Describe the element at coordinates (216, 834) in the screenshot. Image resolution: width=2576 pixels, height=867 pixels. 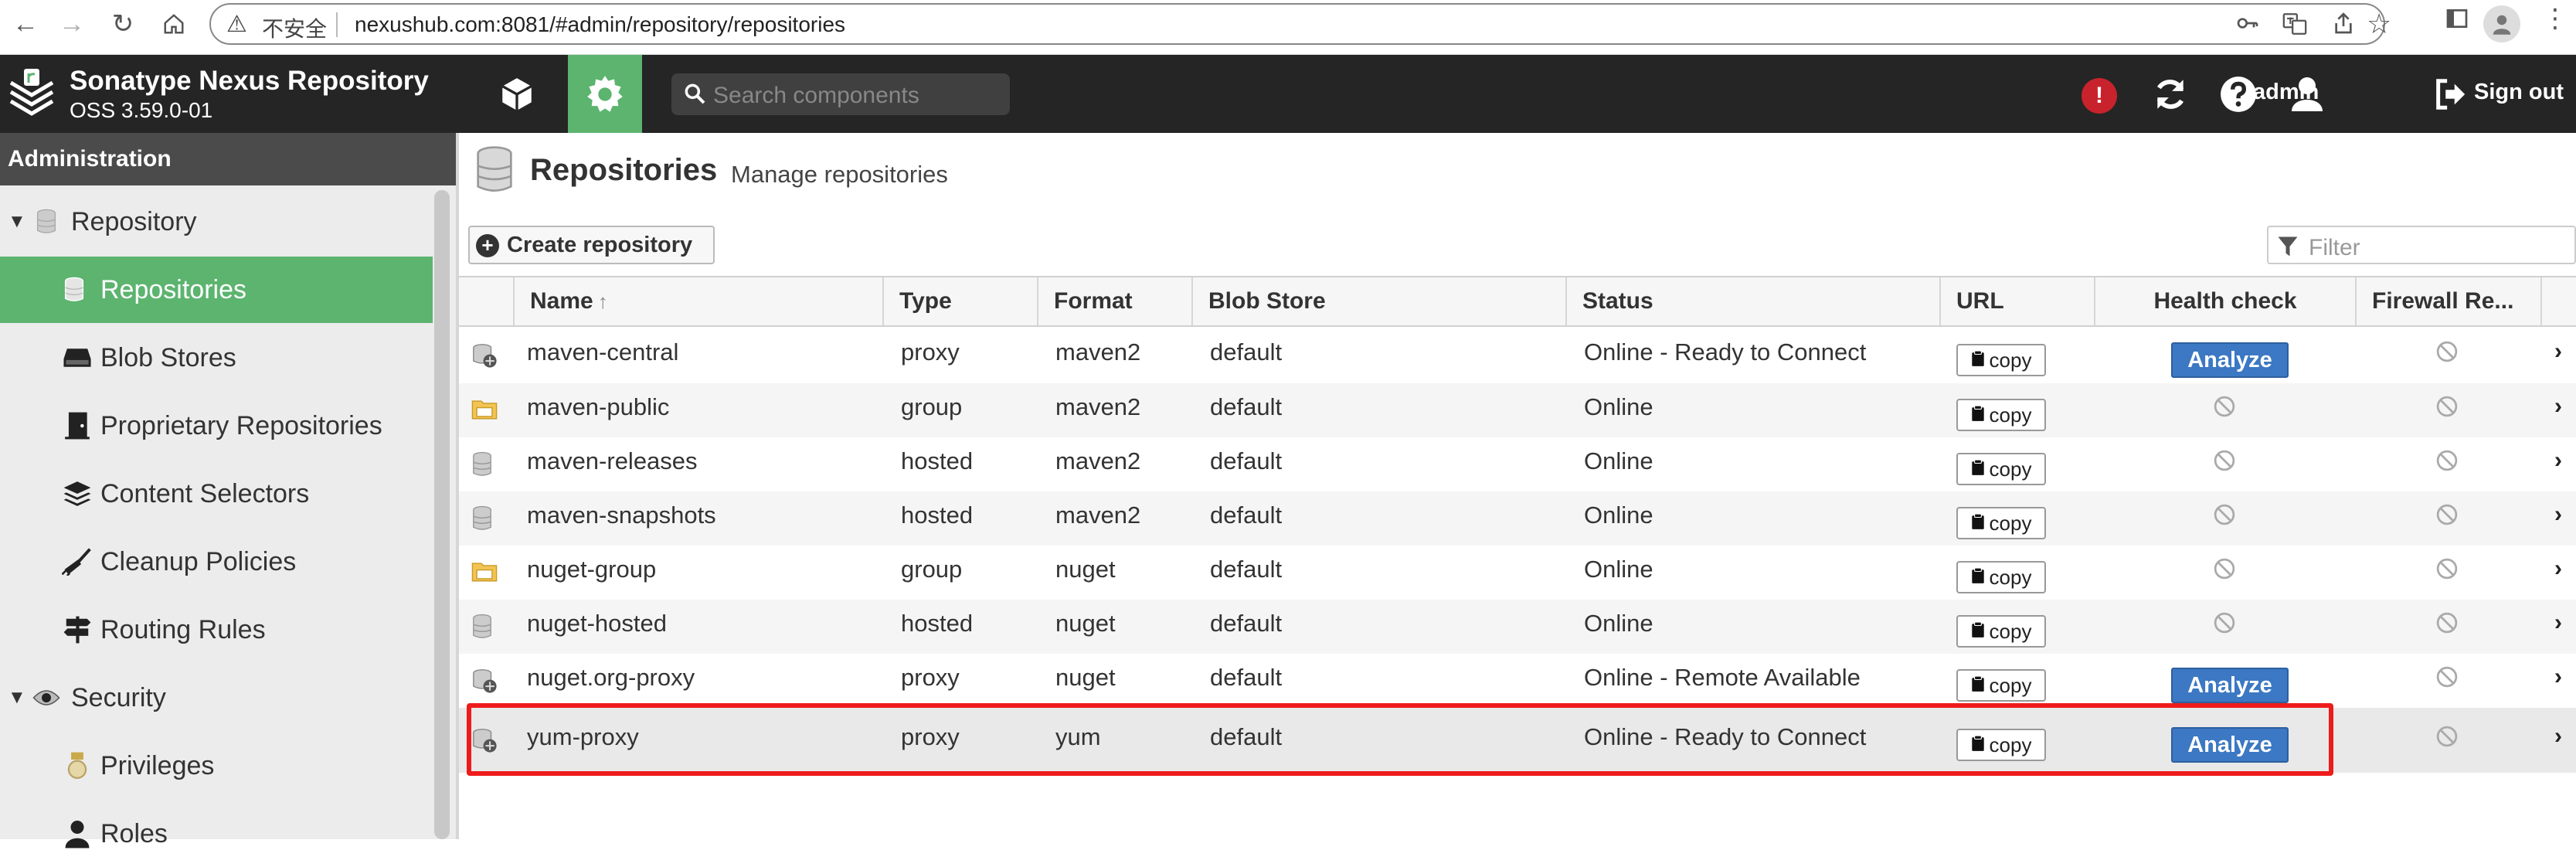
I see `sidebar-item-roles: Roles` at that location.